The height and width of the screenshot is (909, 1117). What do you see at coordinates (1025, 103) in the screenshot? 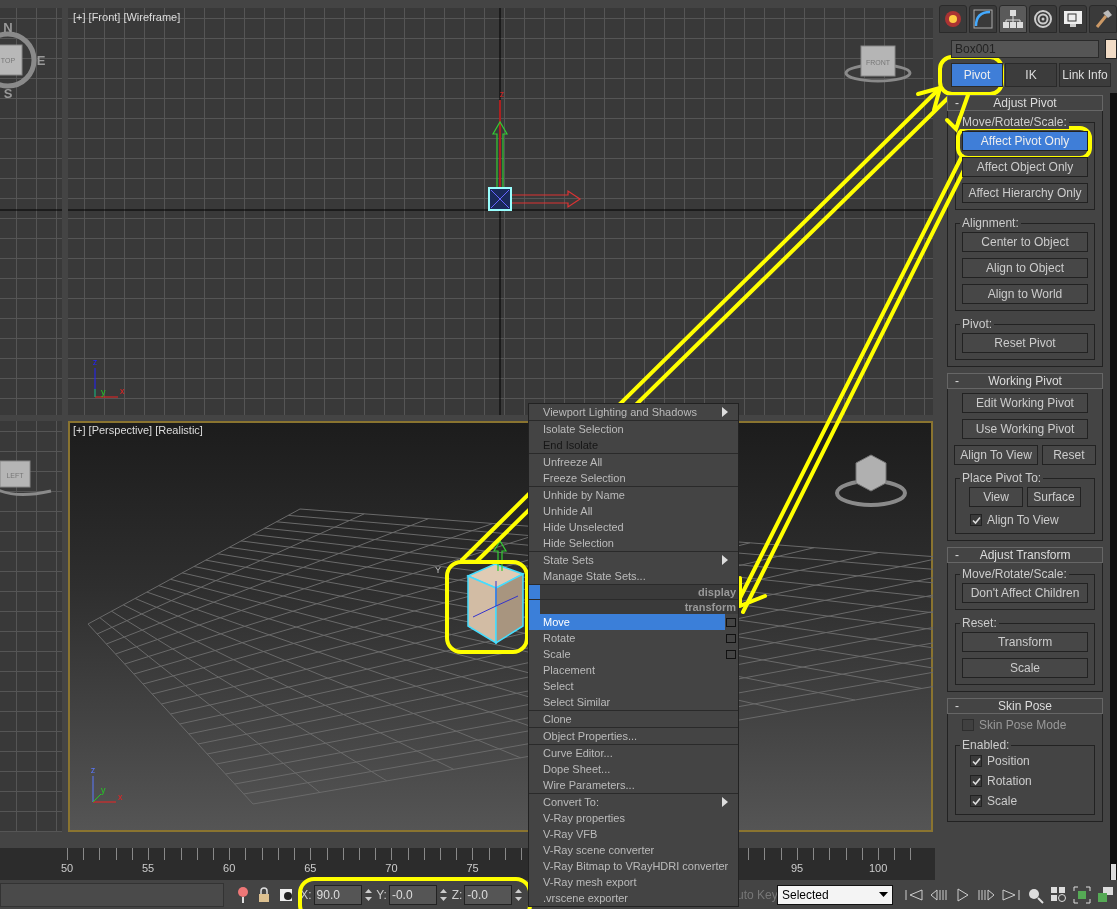
I see `rollout-header: - Adjust Pivot` at bounding box center [1025, 103].